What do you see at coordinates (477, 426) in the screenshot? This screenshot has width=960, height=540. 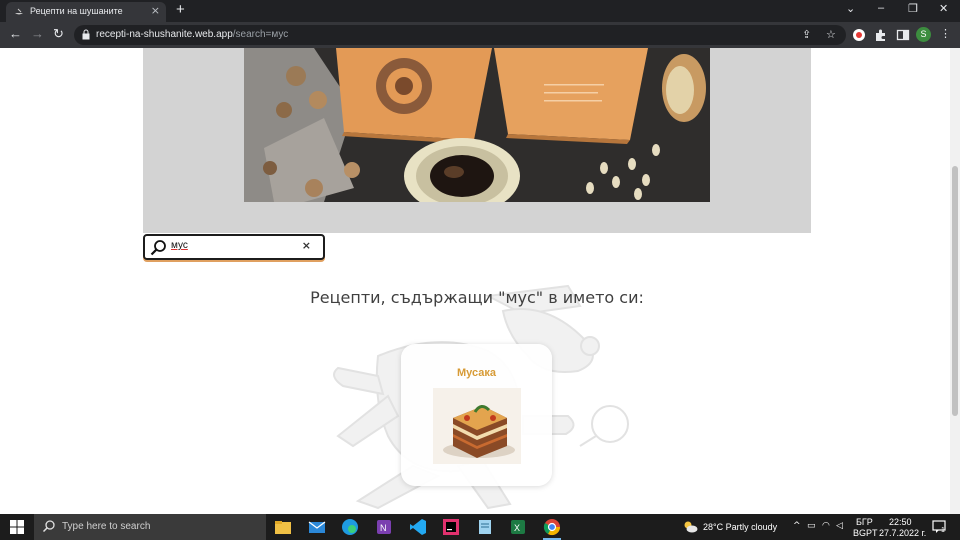 I see `recipe-card-image` at bounding box center [477, 426].